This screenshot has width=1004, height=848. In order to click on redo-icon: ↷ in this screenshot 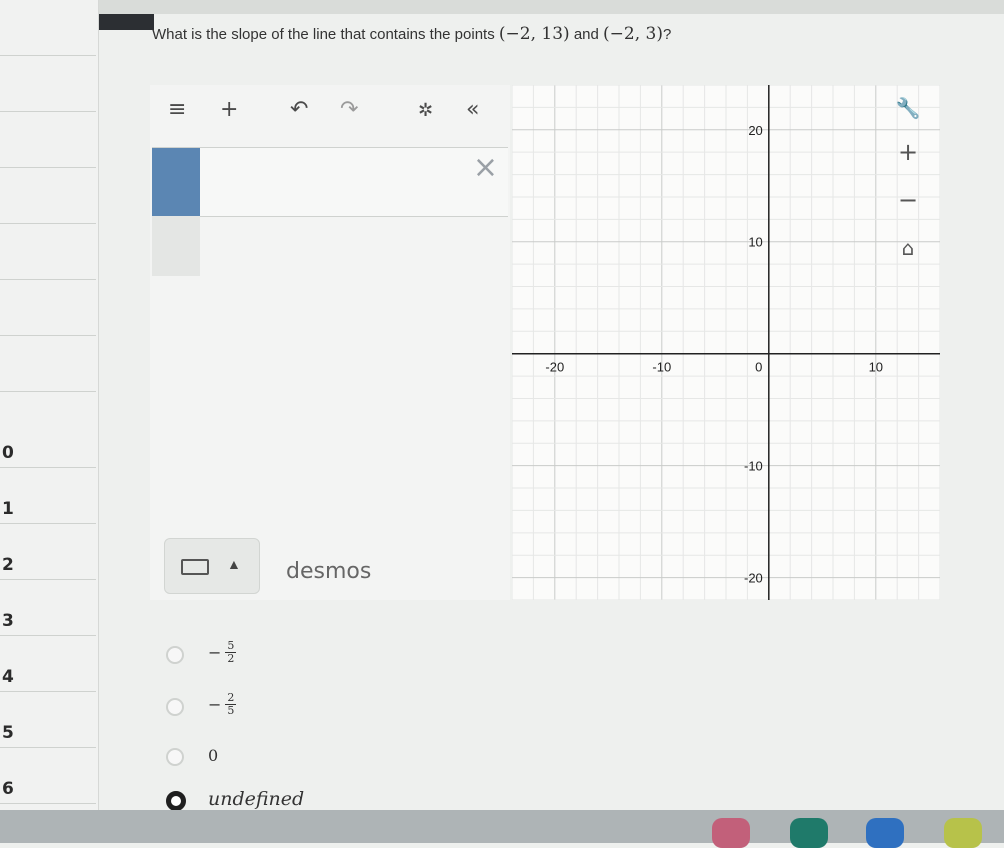, I will do `click(349, 109)`.